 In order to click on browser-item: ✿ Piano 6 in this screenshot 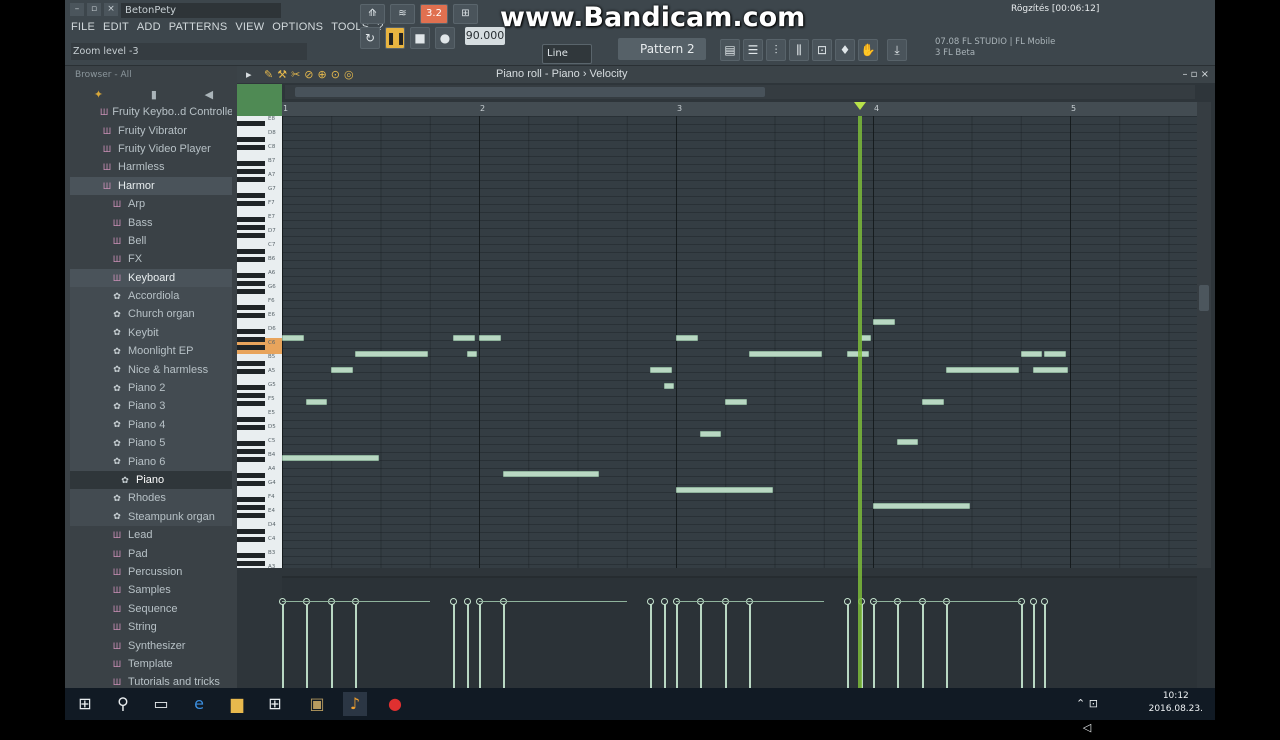, I will do `click(151, 461)`.